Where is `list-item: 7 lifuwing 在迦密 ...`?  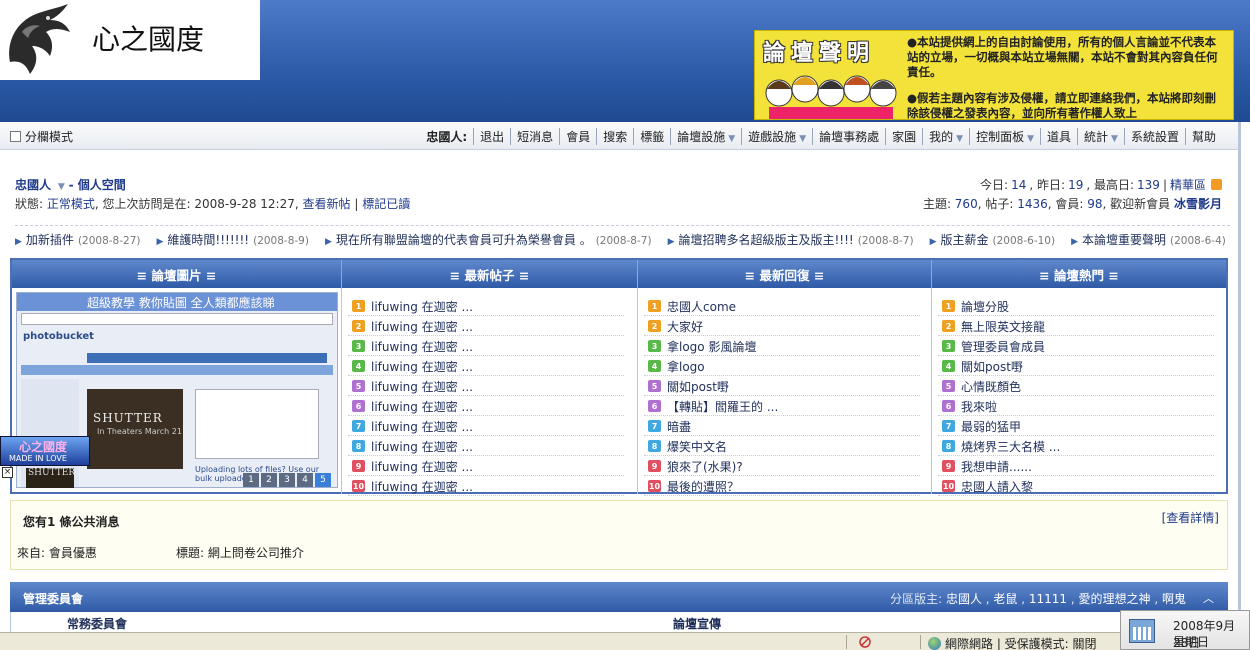
list-item: 7 lifuwing 在迦密 ... is located at coordinates (486, 426).